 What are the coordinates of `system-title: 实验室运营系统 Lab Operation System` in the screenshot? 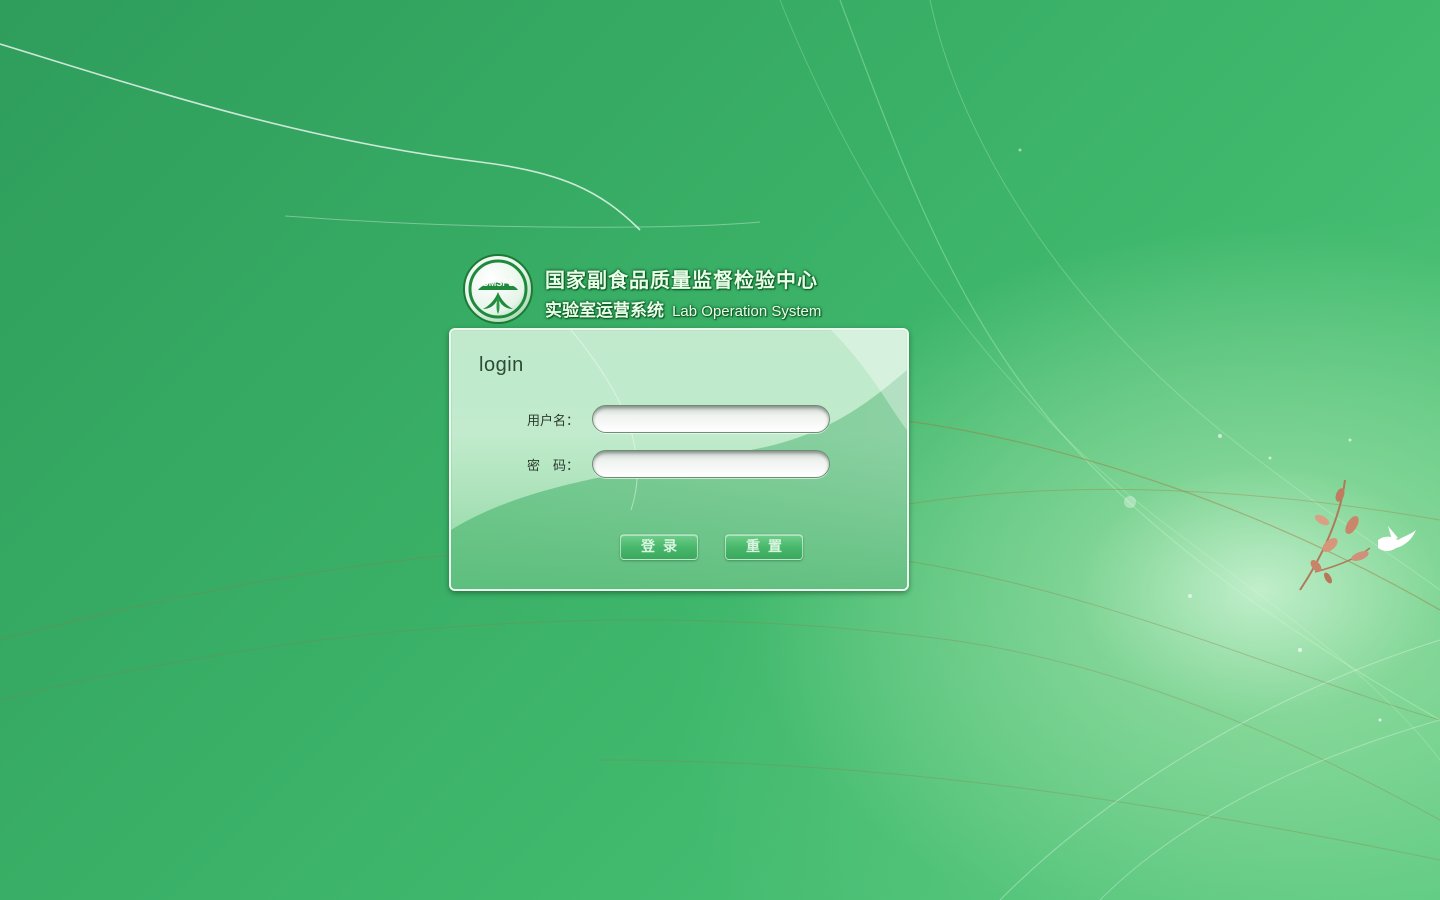 It's located at (683, 308).